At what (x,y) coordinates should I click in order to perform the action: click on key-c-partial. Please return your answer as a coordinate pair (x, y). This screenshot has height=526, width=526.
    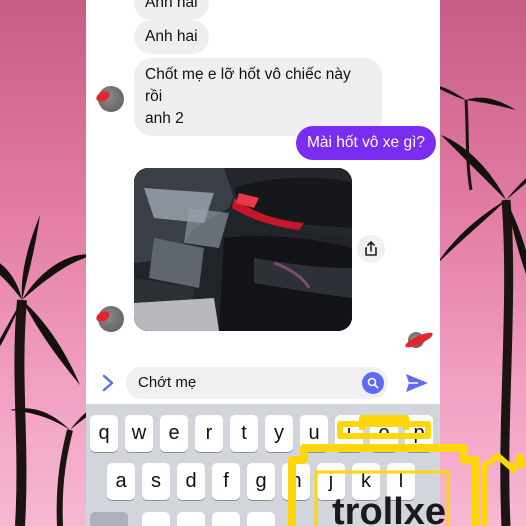
    Looking at the image, I should click on (226, 519).